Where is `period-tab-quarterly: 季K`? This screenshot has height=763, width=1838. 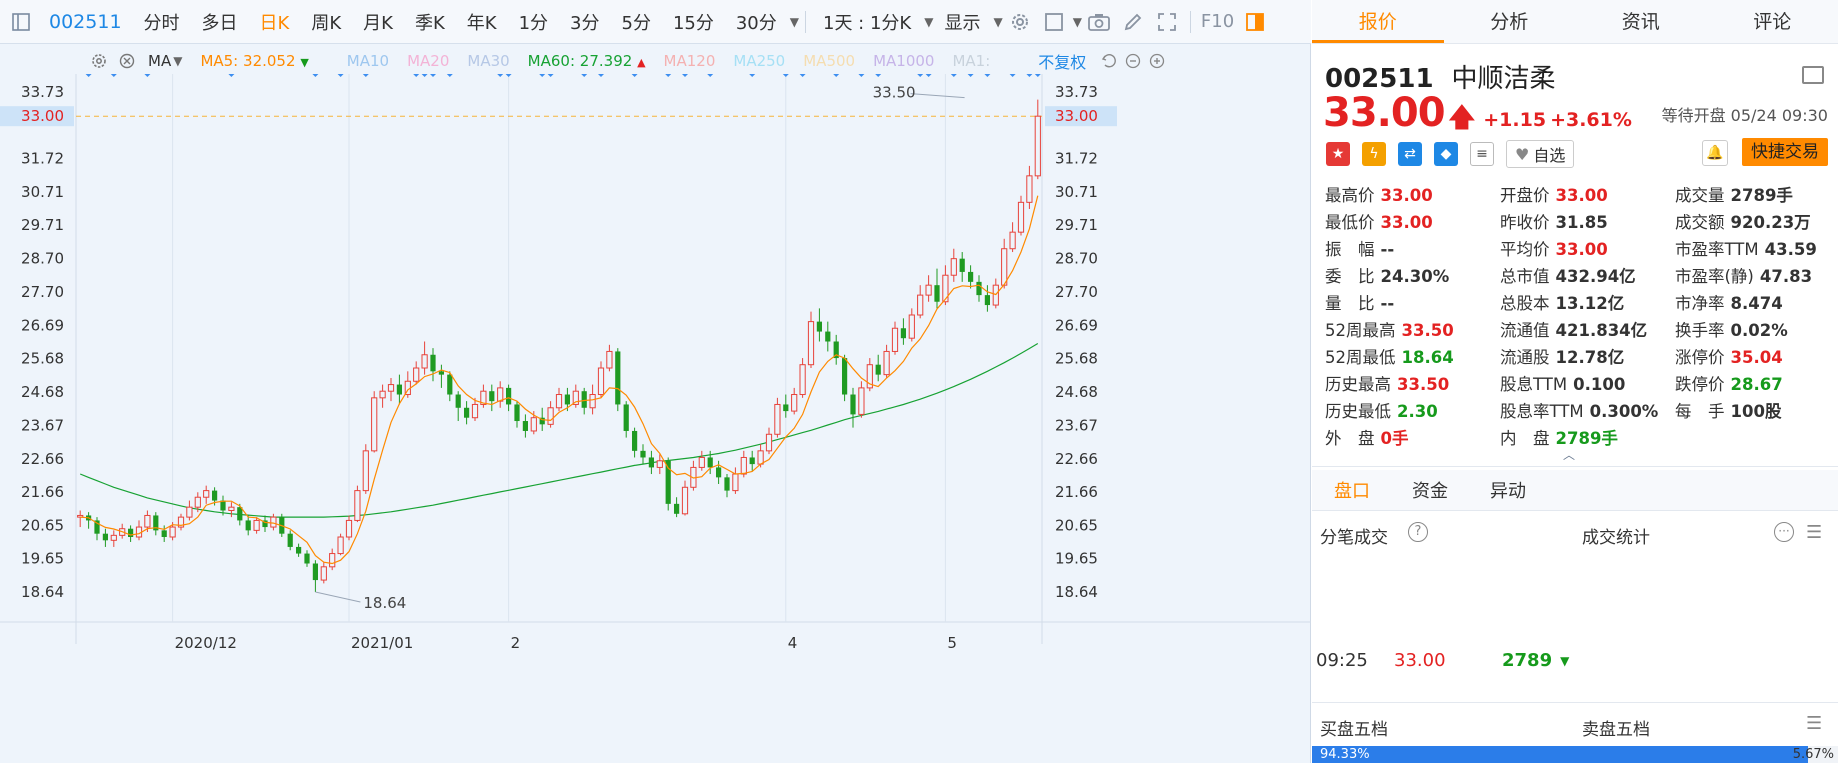 period-tab-quarterly: 季K is located at coordinates (430, 22).